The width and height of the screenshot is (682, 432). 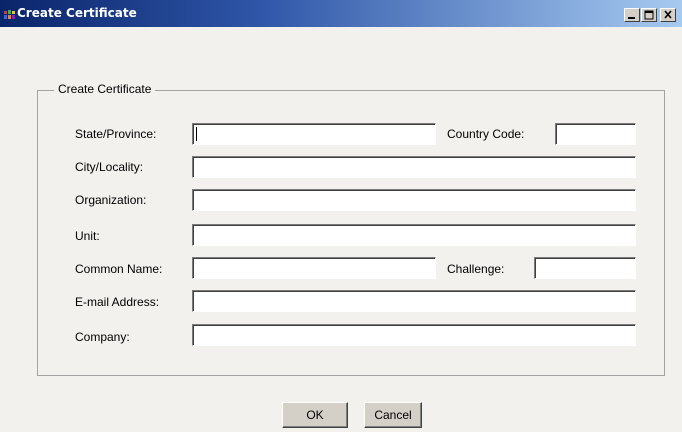 I want to click on organization-input, so click(x=414, y=200).